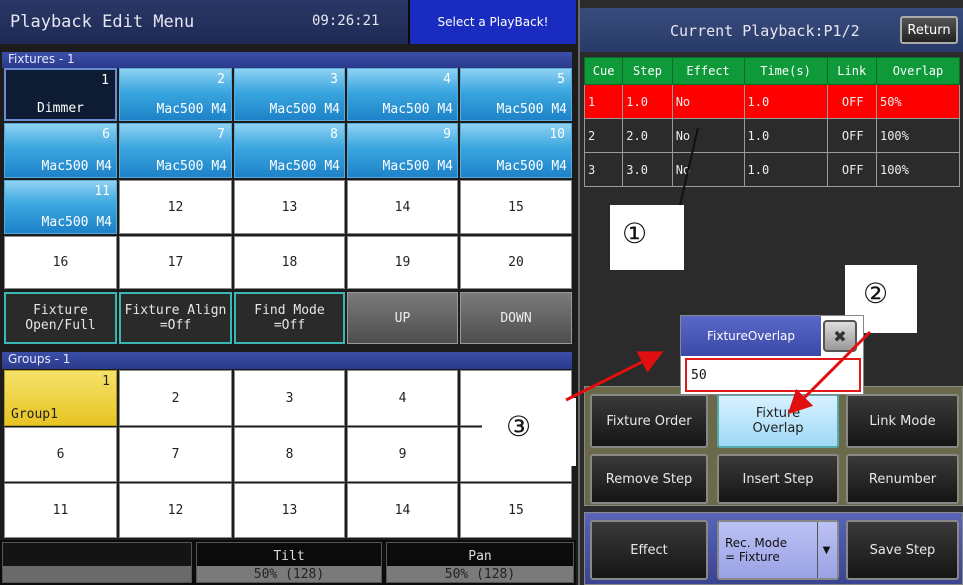  What do you see at coordinates (60, 207) in the screenshot?
I see `fixture-cell-11: 11 Mac500 M4` at bounding box center [60, 207].